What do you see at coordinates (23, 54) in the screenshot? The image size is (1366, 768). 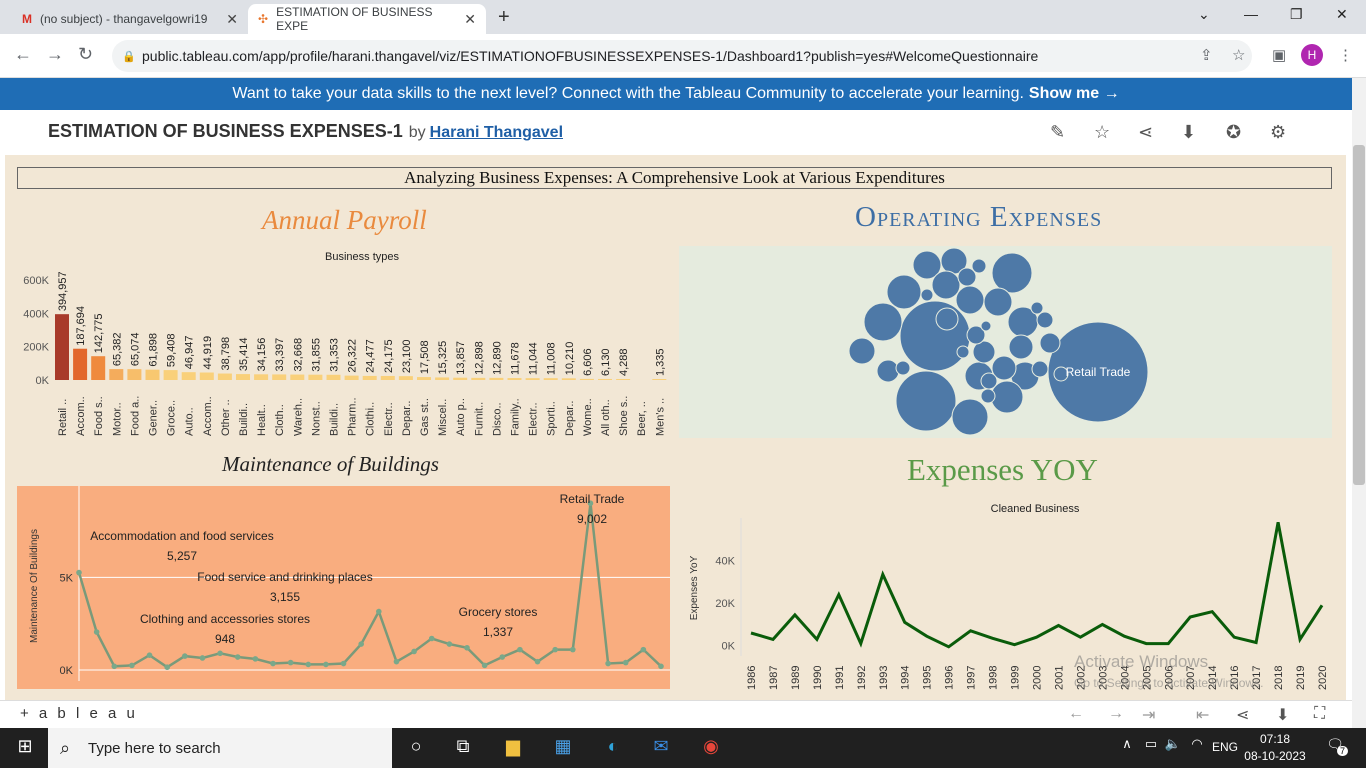 I see `back-icon: ←` at bounding box center [23, 54].